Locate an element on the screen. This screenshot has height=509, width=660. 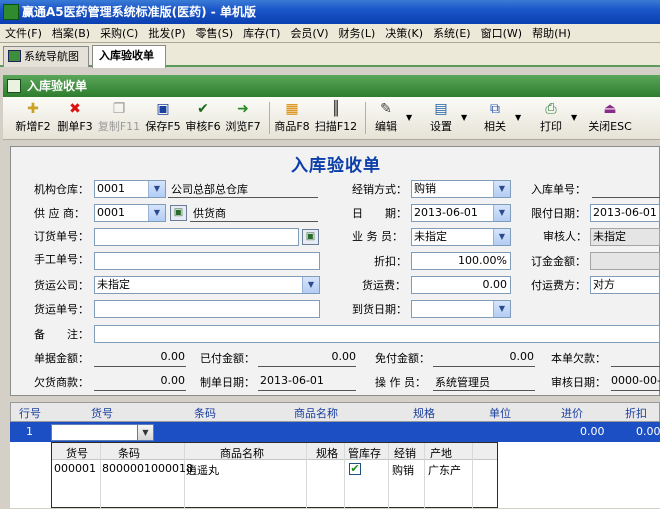
col-price: 进价 is located at coordinates (572, 413).